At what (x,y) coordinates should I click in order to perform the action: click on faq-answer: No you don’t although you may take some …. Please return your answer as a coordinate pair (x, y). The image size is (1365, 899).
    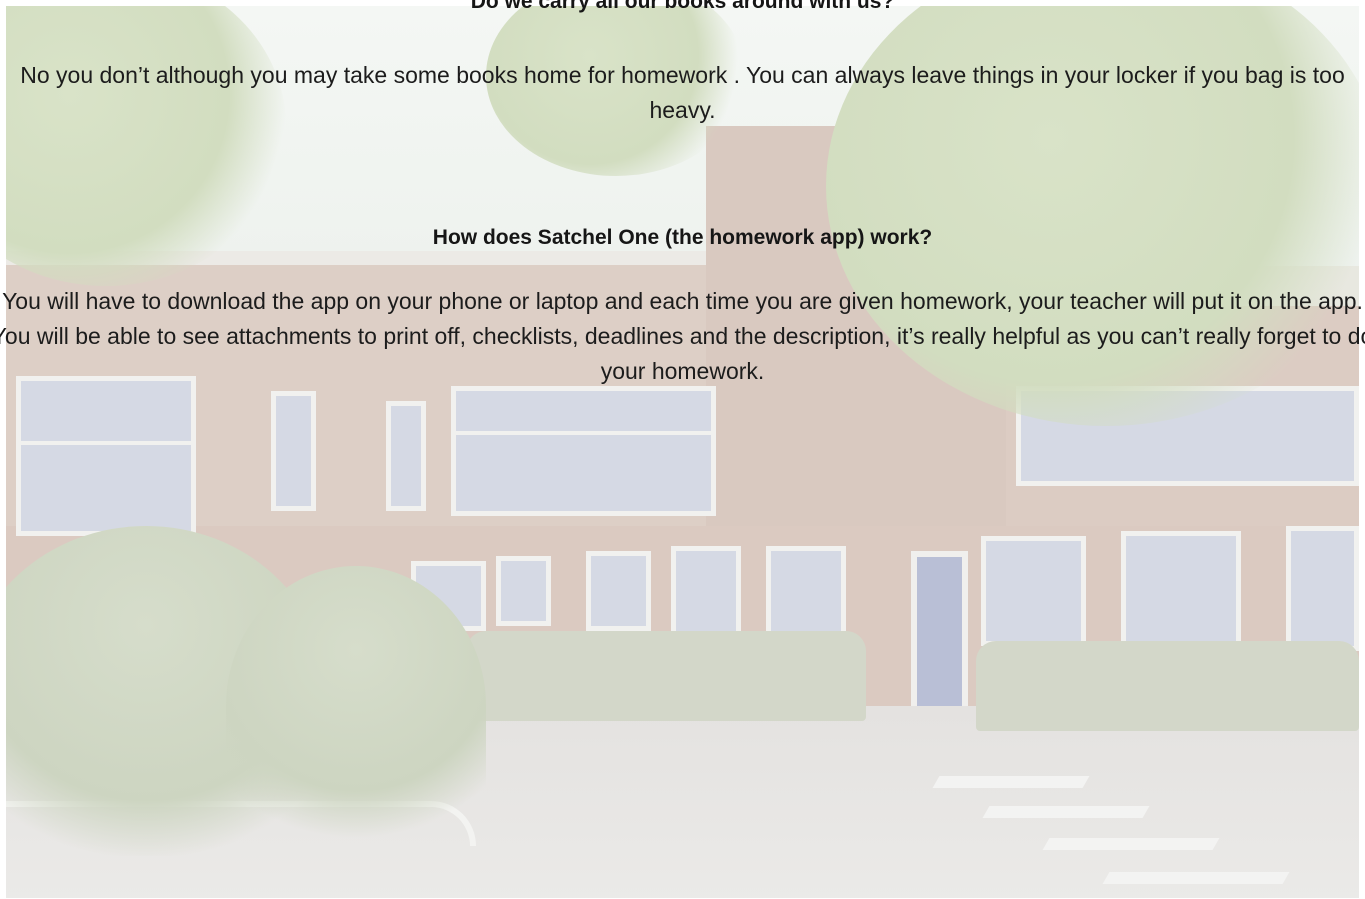
    Looking at the image, I should click on (682, 92).